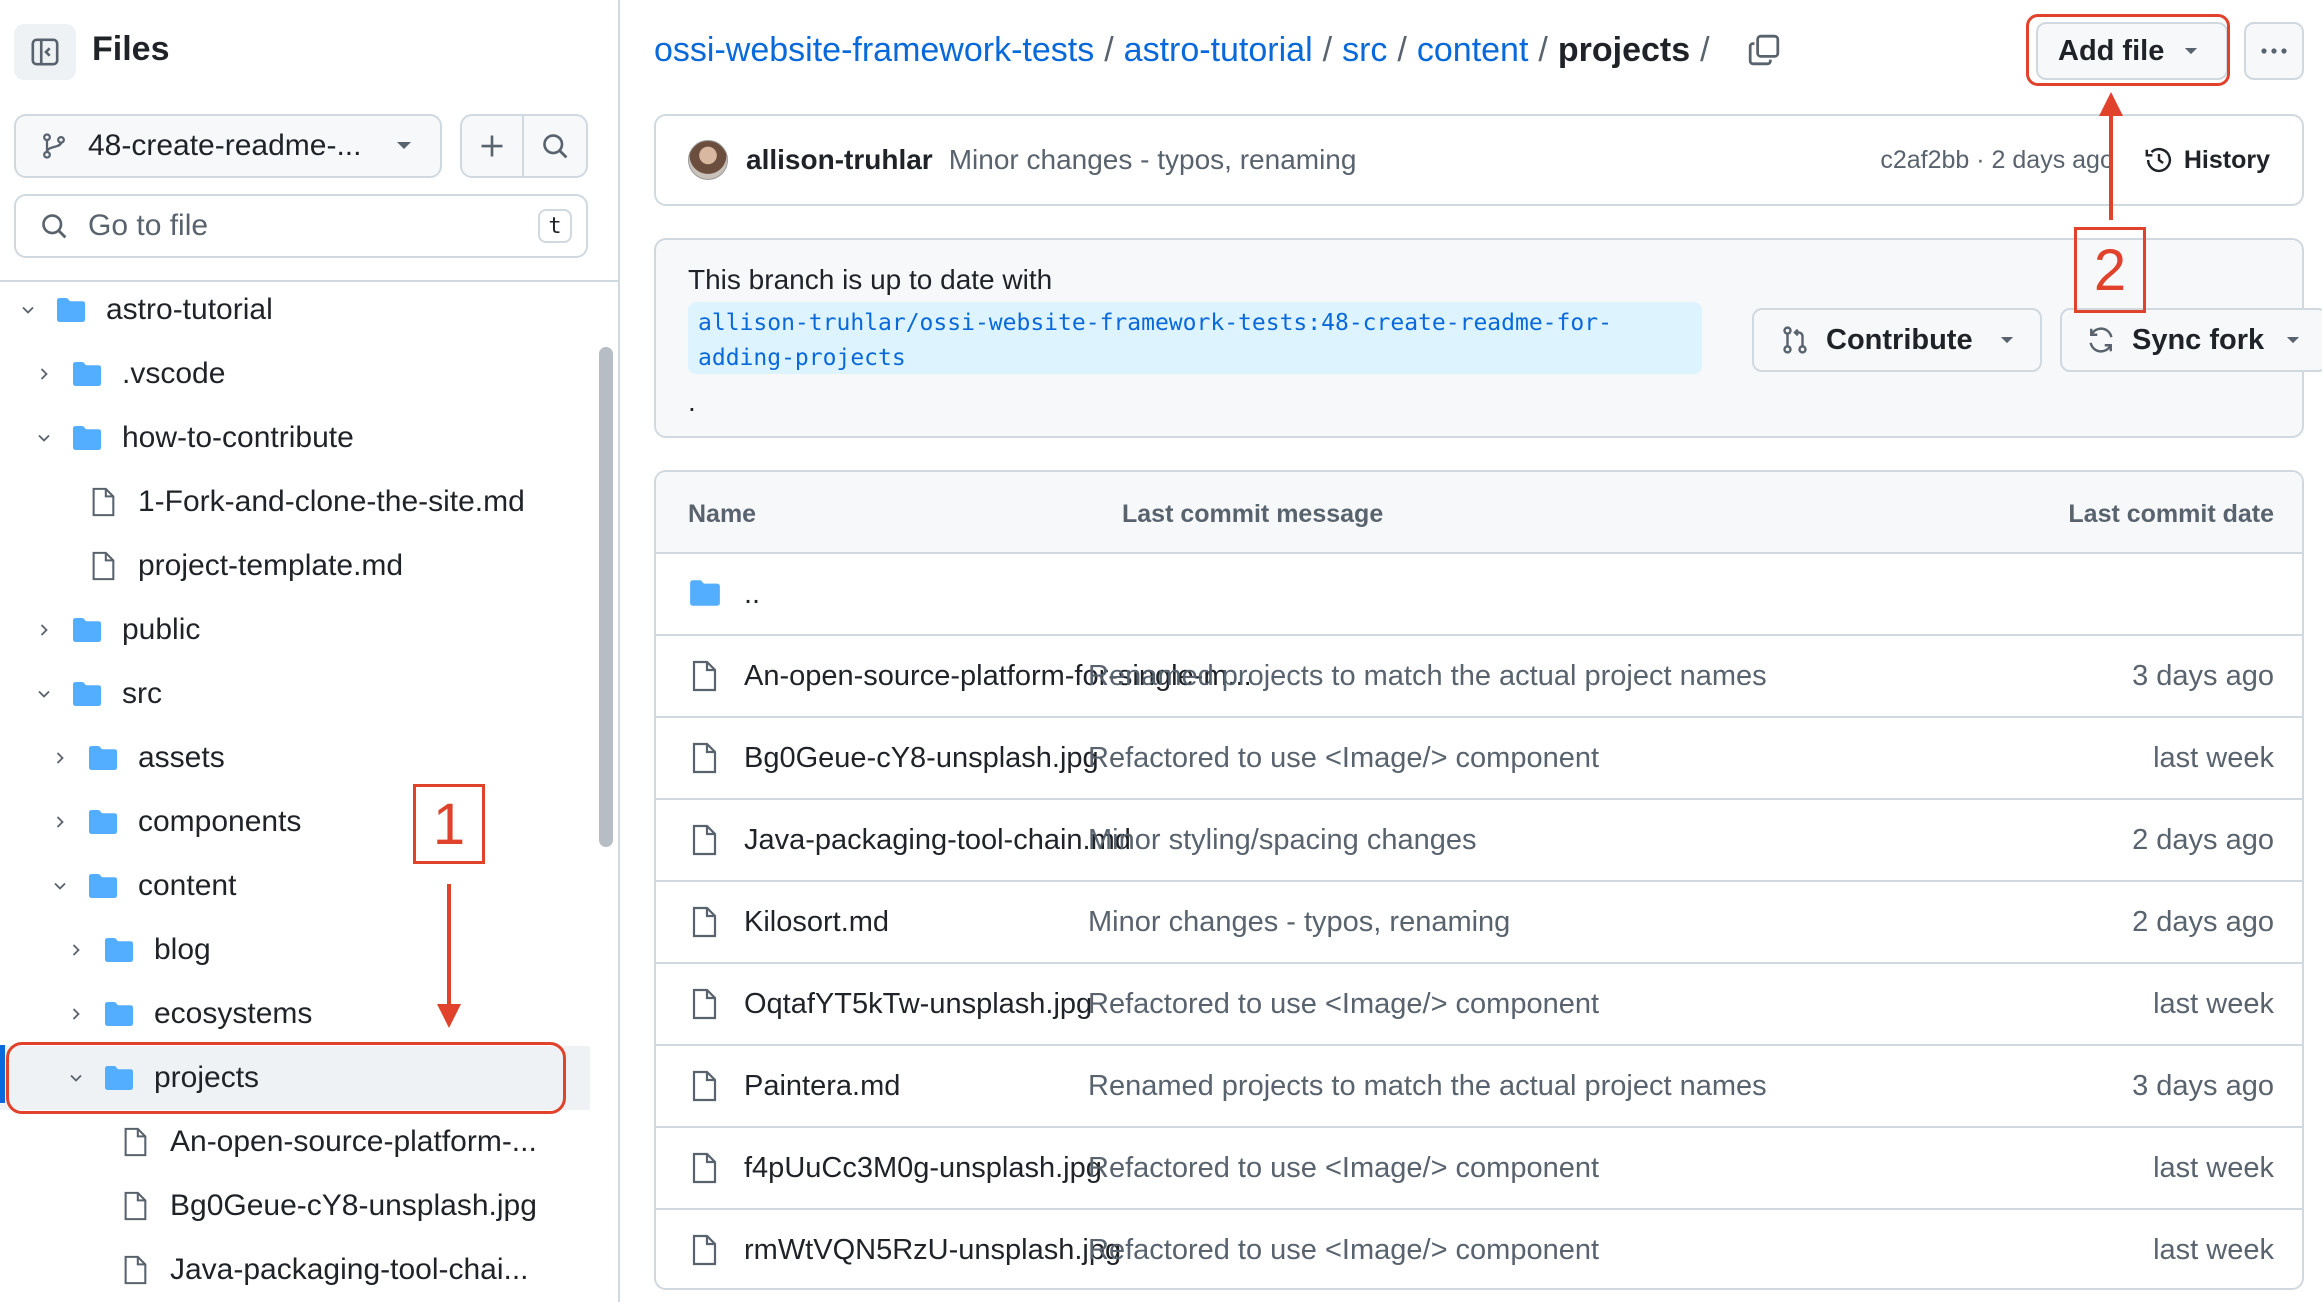  Describe the element at coordinates (1997, 160) in the screenshot. I see `commit-hash-time: c2af2bb · 2 days ago` at that location.